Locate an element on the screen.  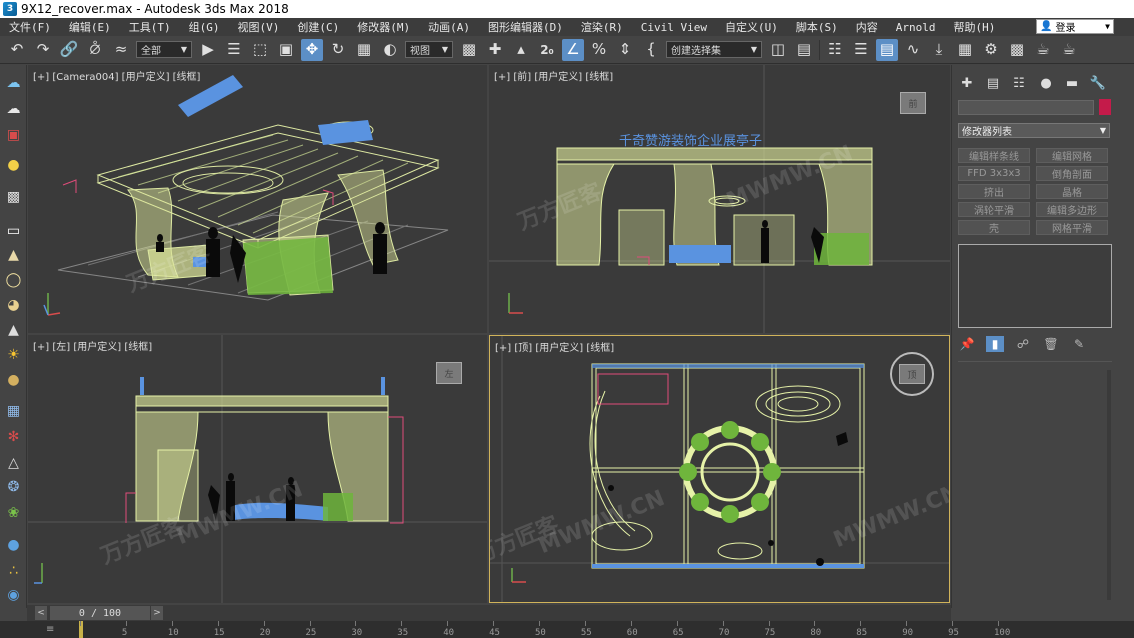
place-button: ◐ is located at coordinates (390, 50).